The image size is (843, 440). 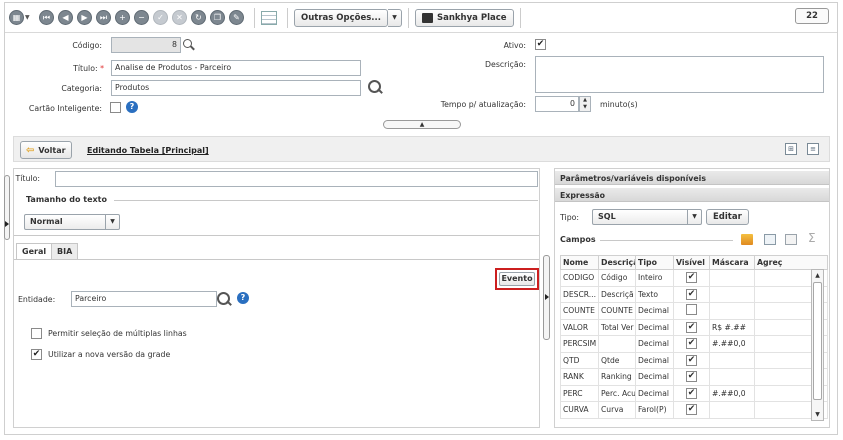 I want to click on column-header: Tipo, so click(x=654, y=262).